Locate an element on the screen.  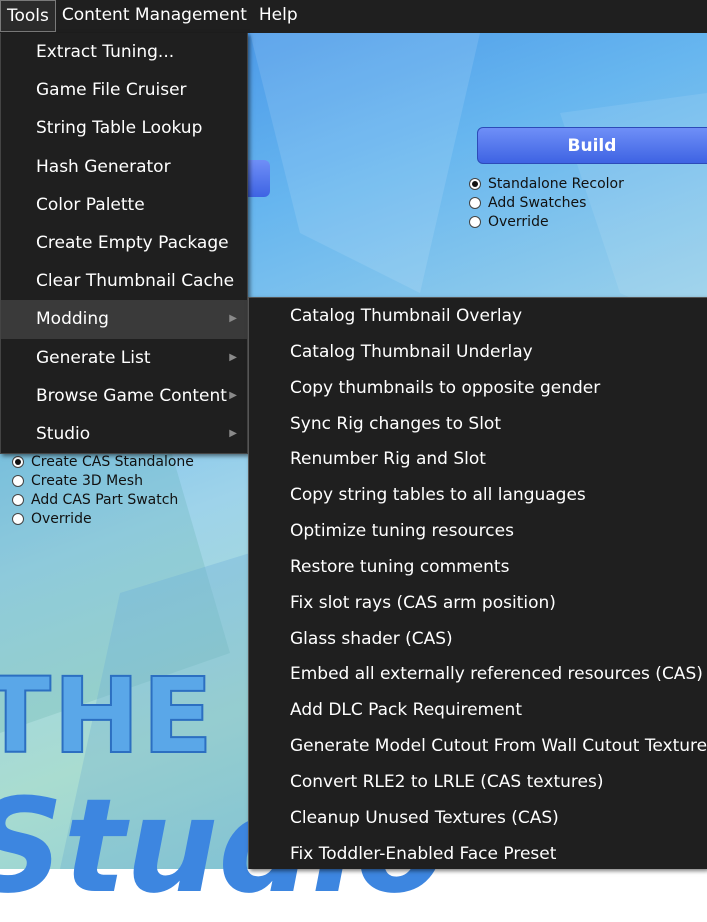
option-add-swatches: Add Swatches is located at coordinates (546, 202).